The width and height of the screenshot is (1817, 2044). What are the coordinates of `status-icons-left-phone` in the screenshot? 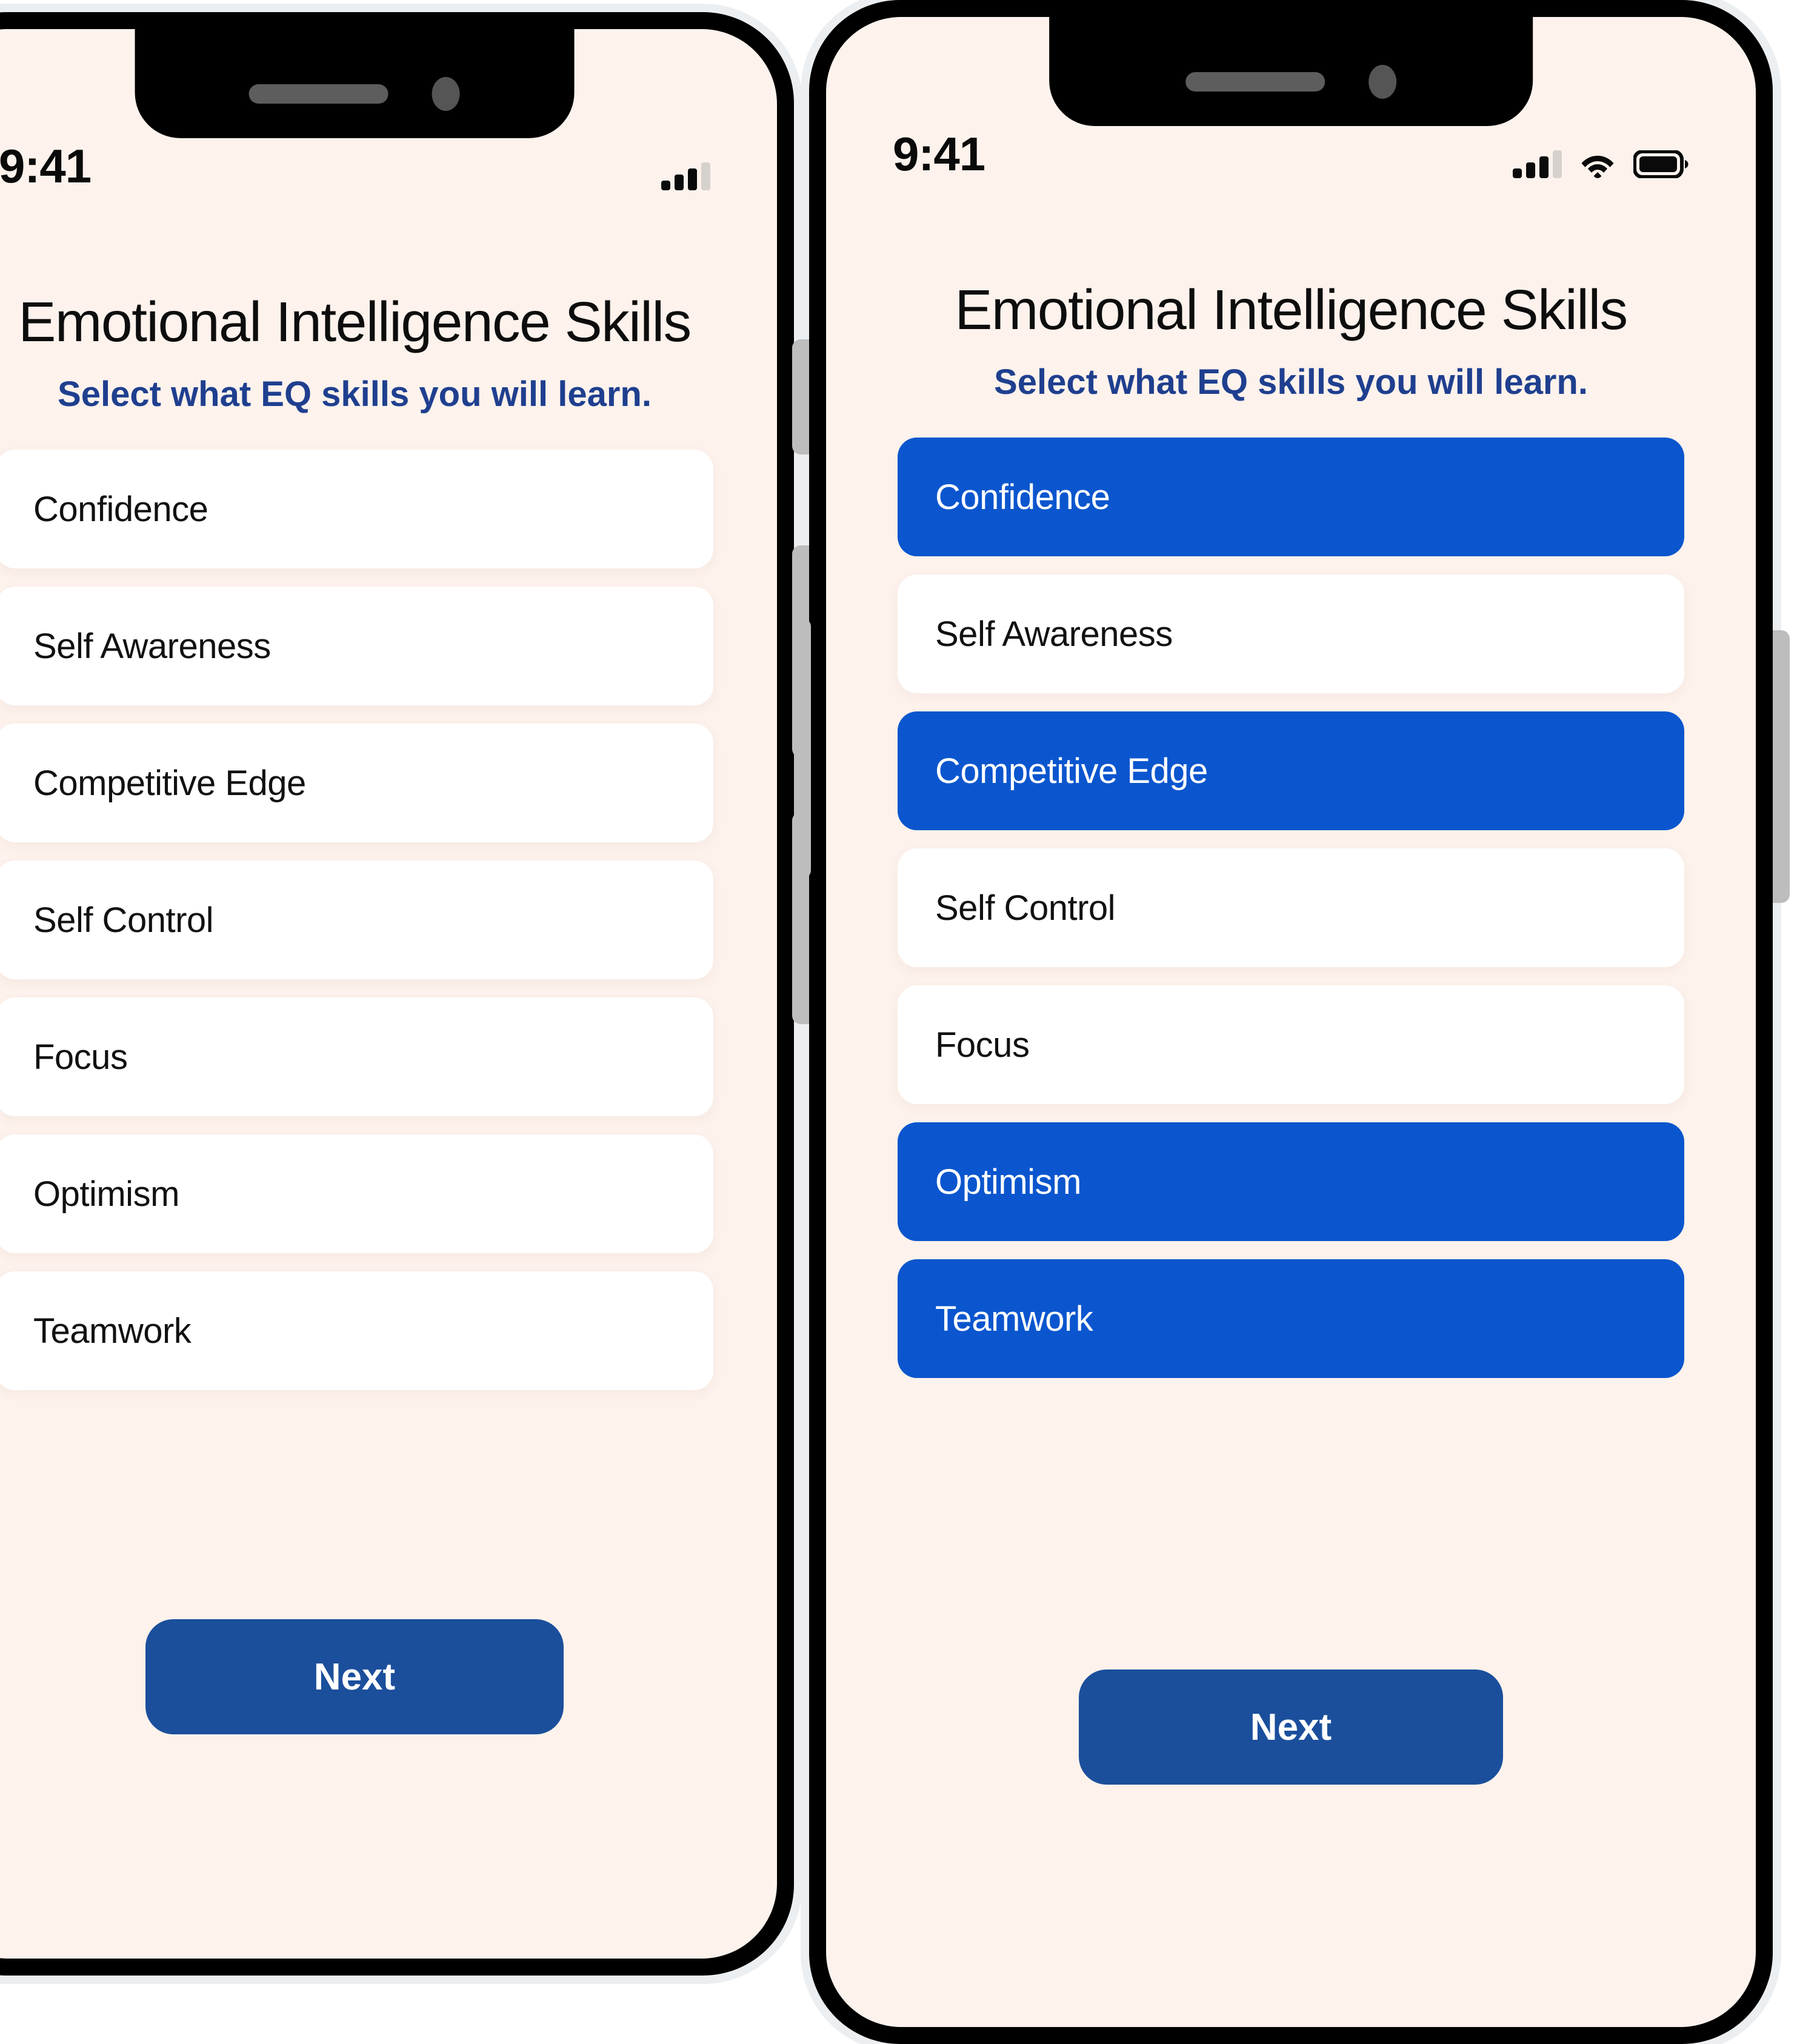 It's located at (685, 176).